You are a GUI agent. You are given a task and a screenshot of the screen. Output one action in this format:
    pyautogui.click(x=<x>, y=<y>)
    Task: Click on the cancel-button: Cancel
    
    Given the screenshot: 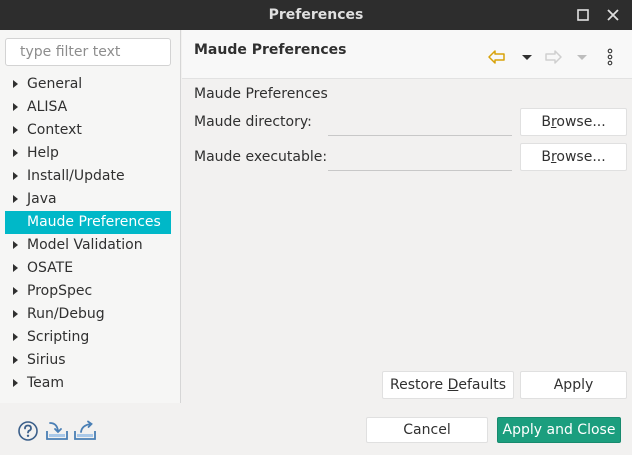 What is the action you would take?
    pyautogui.click(x=427, y=430)
    